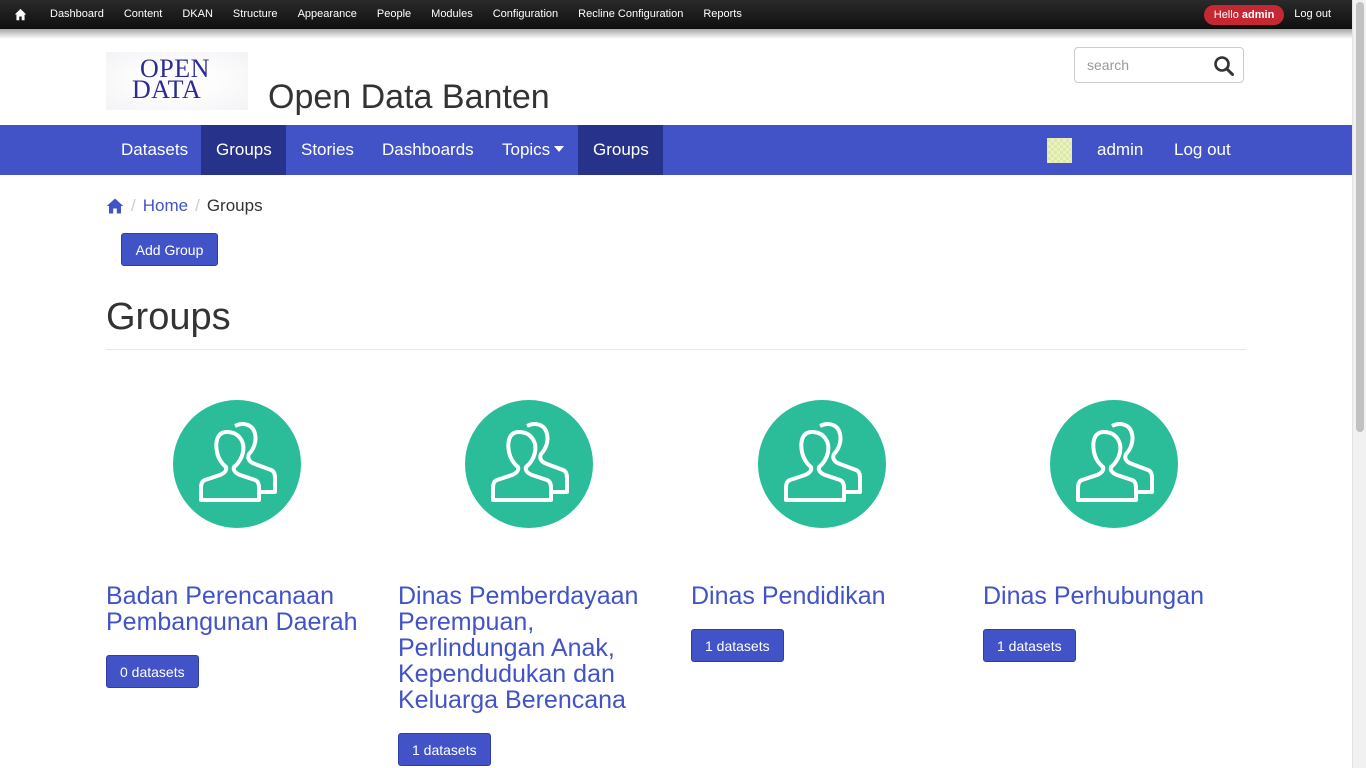 Image resolution: width=1366 pixels, height=768 pixels. I want to click on page-scrollbar, so click(1359, 384).